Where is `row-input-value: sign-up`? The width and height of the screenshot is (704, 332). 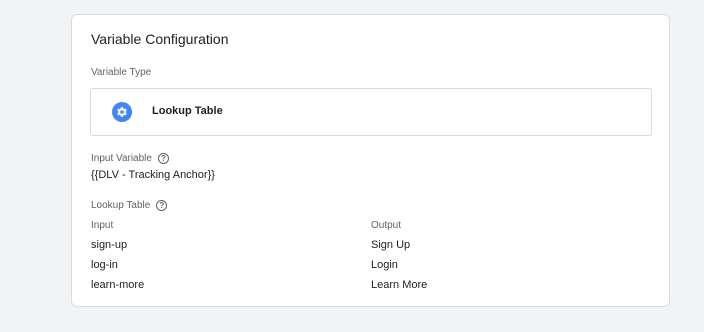 row-input-value: sign-up is located at coordinates (109, 245).